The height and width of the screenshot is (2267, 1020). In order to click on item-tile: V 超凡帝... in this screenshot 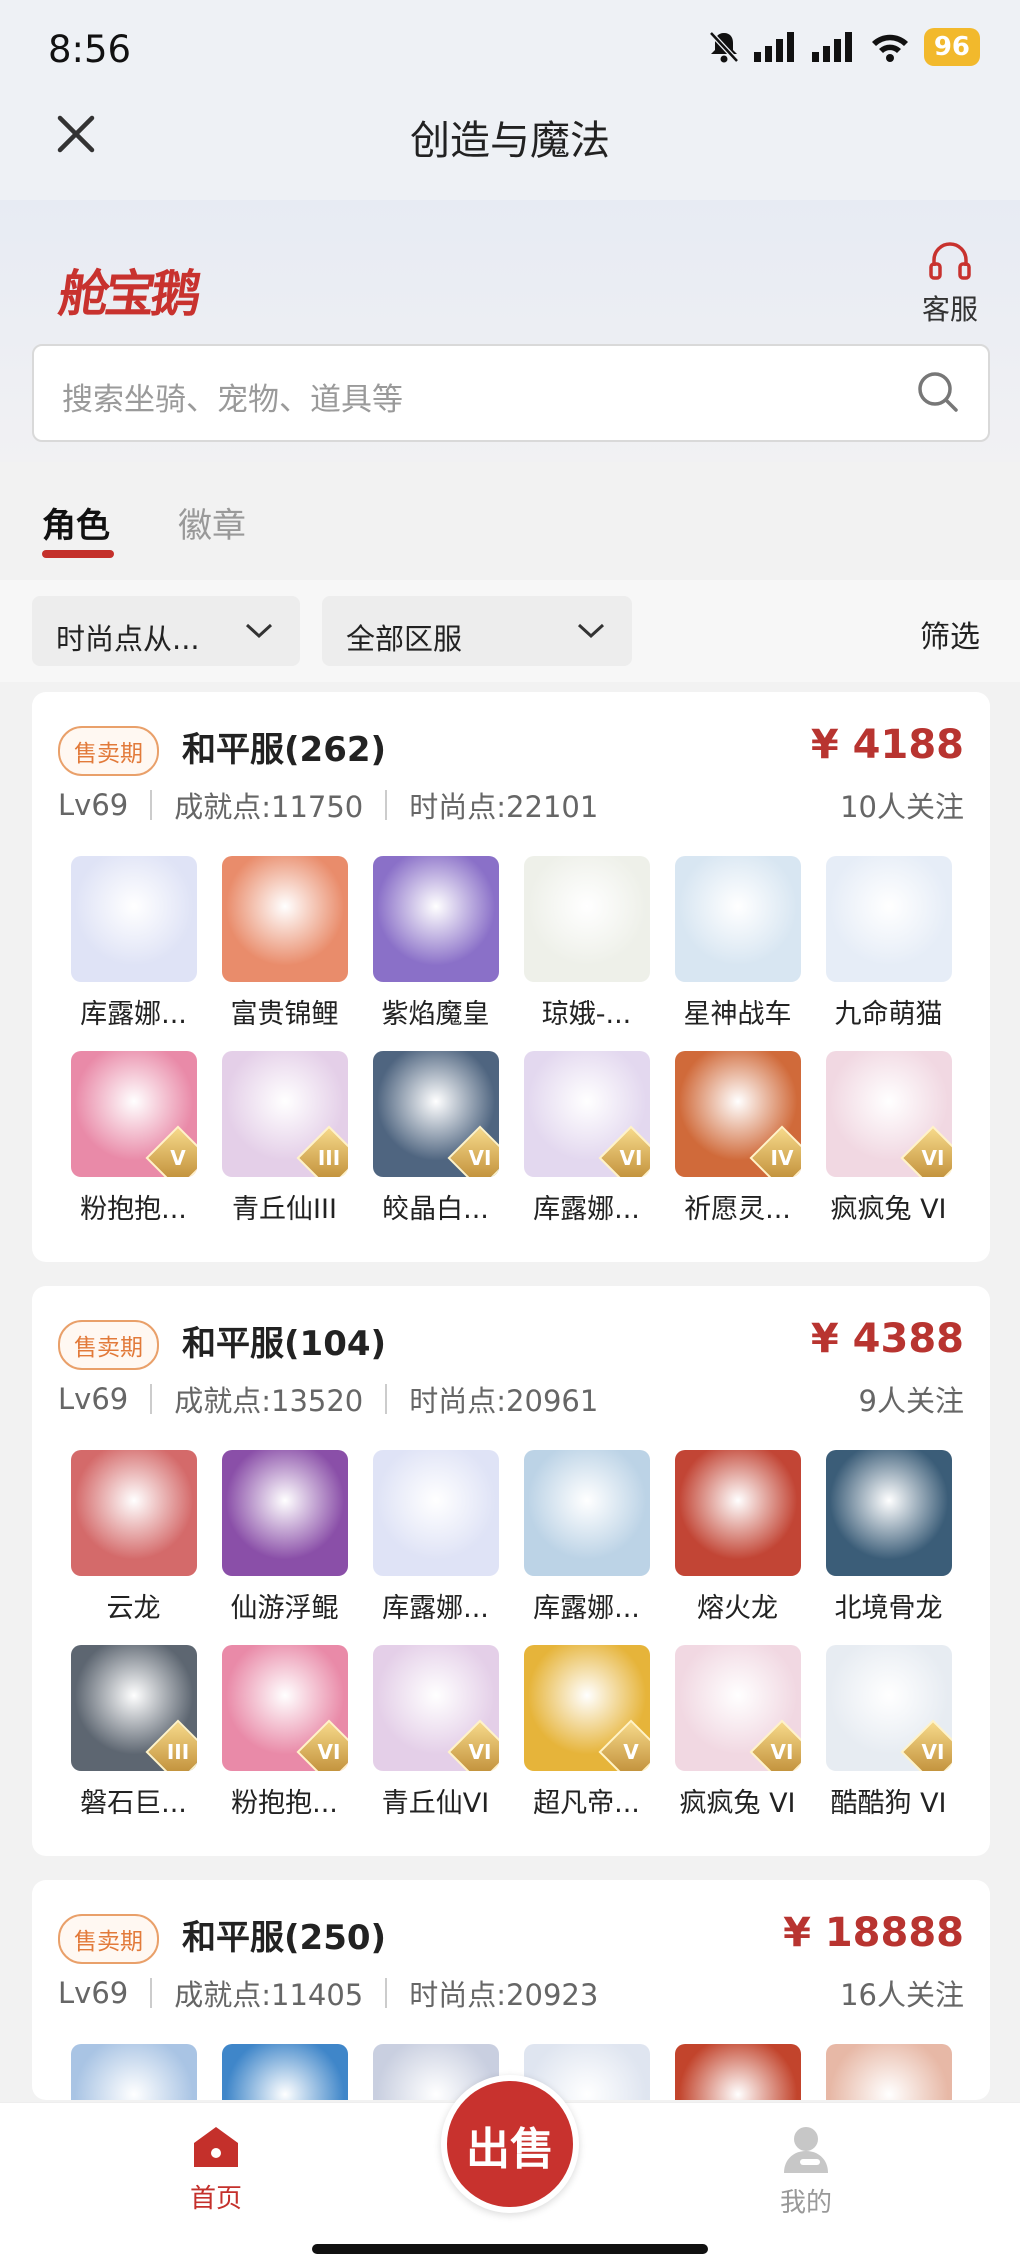, I will do `click(586, 1732)`.